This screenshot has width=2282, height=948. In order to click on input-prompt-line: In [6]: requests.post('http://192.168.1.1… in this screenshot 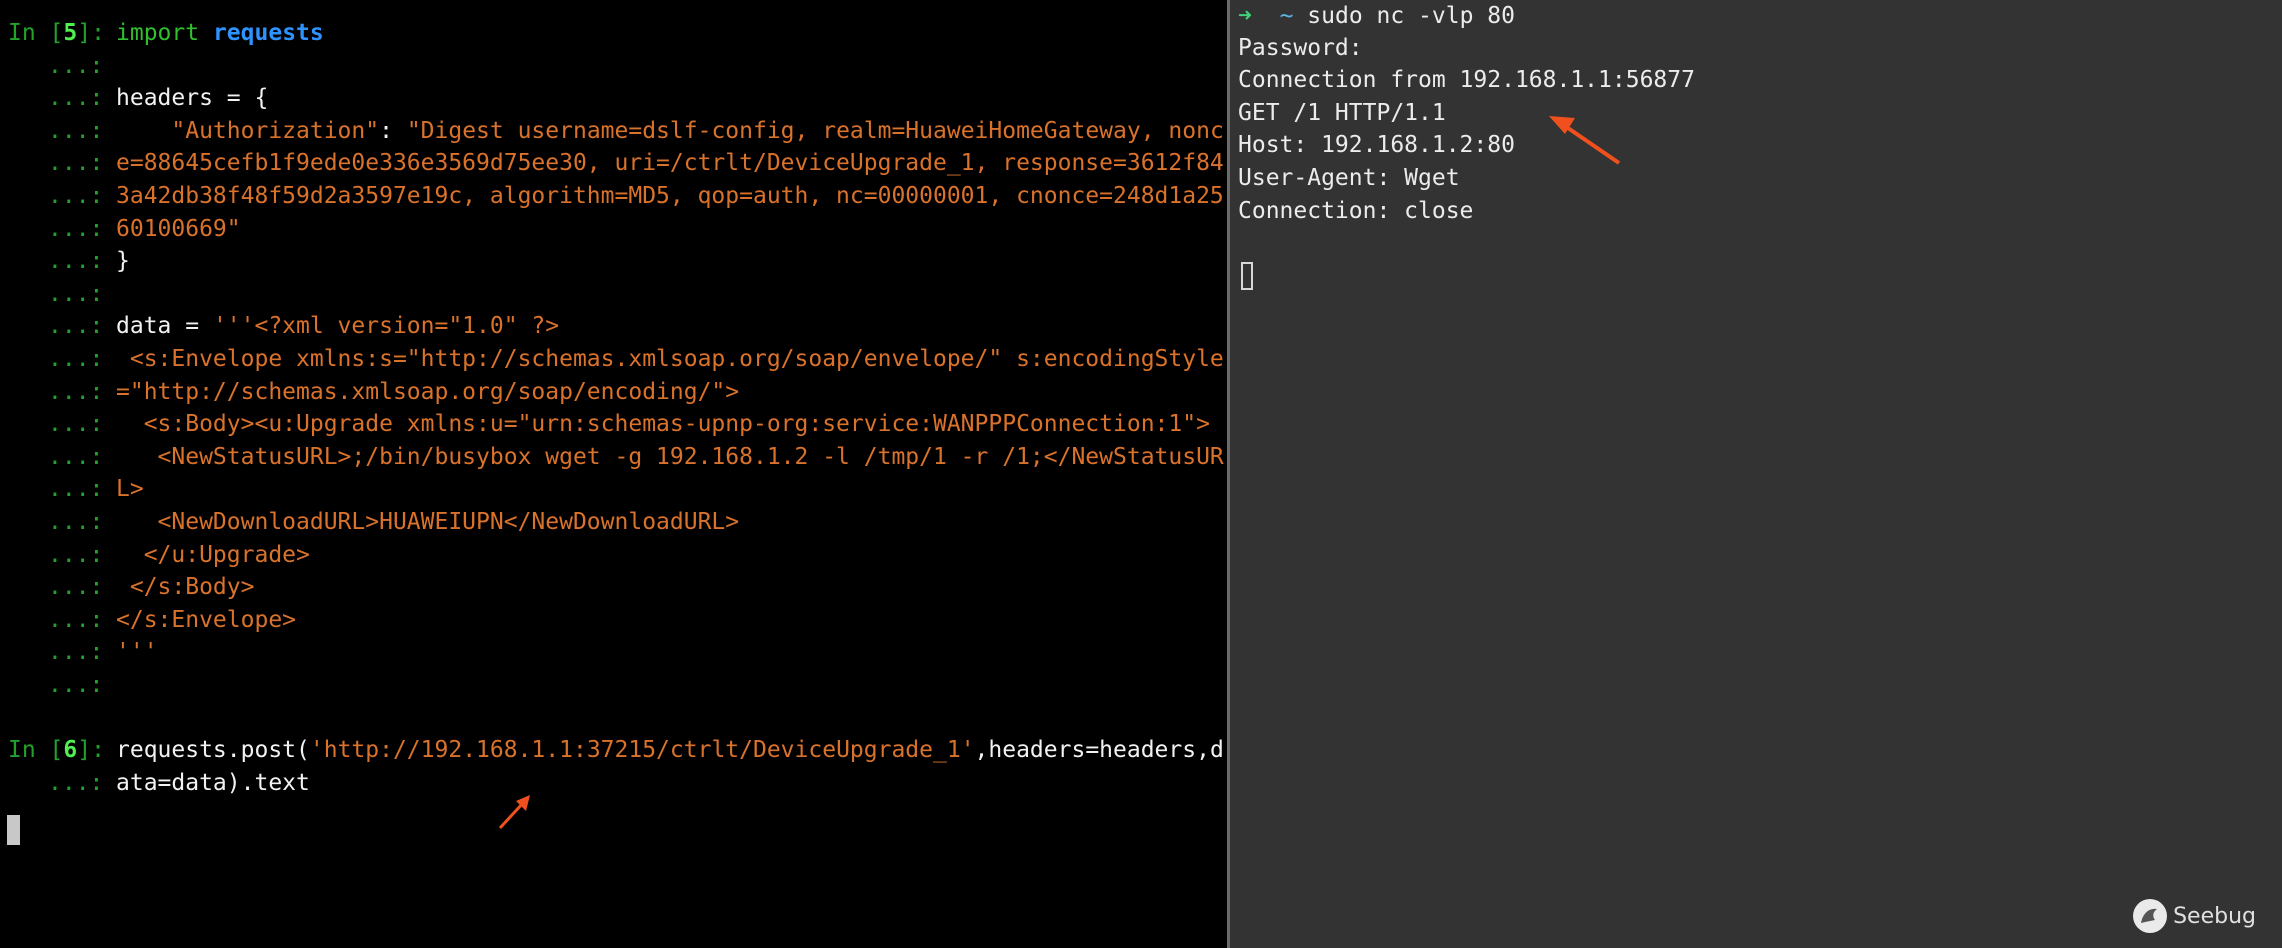, I will do `click(613, 750)`.